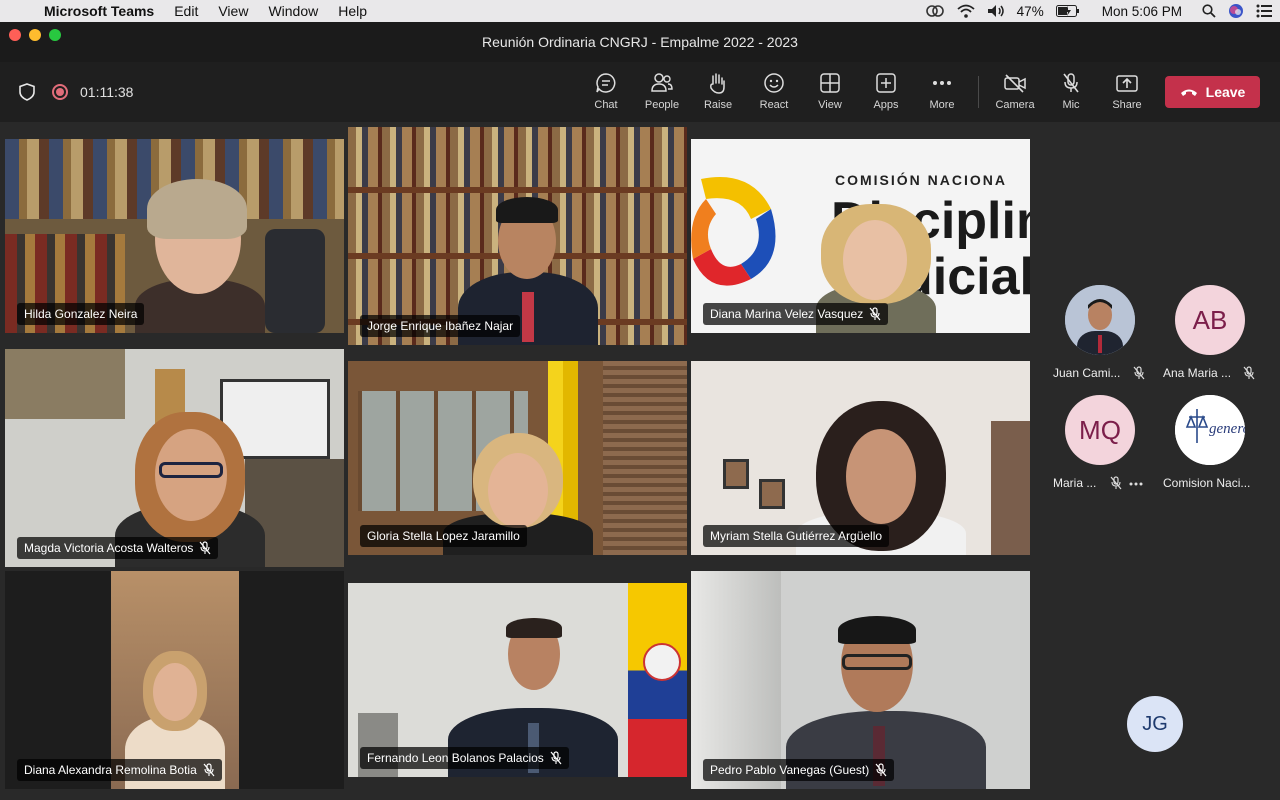 This screenshot has height=800, width=1280. I want to click on video-tile: Gloria Stella Lopez Jaramillo, so click(517, 458).